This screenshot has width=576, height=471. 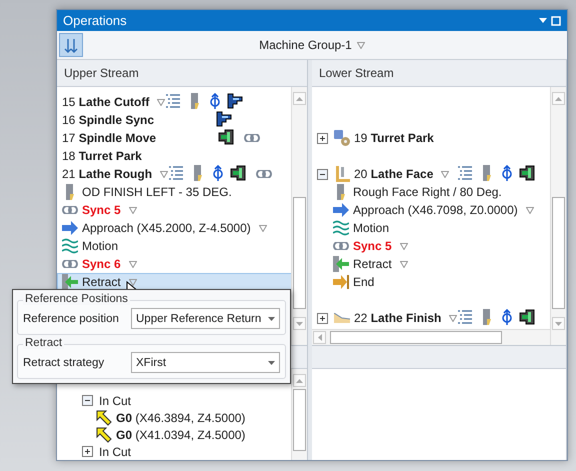 What do you see at coordinates (431, 264) in the screenshot?
I see `tree-item: Retract` at bounding box center [431, 264].